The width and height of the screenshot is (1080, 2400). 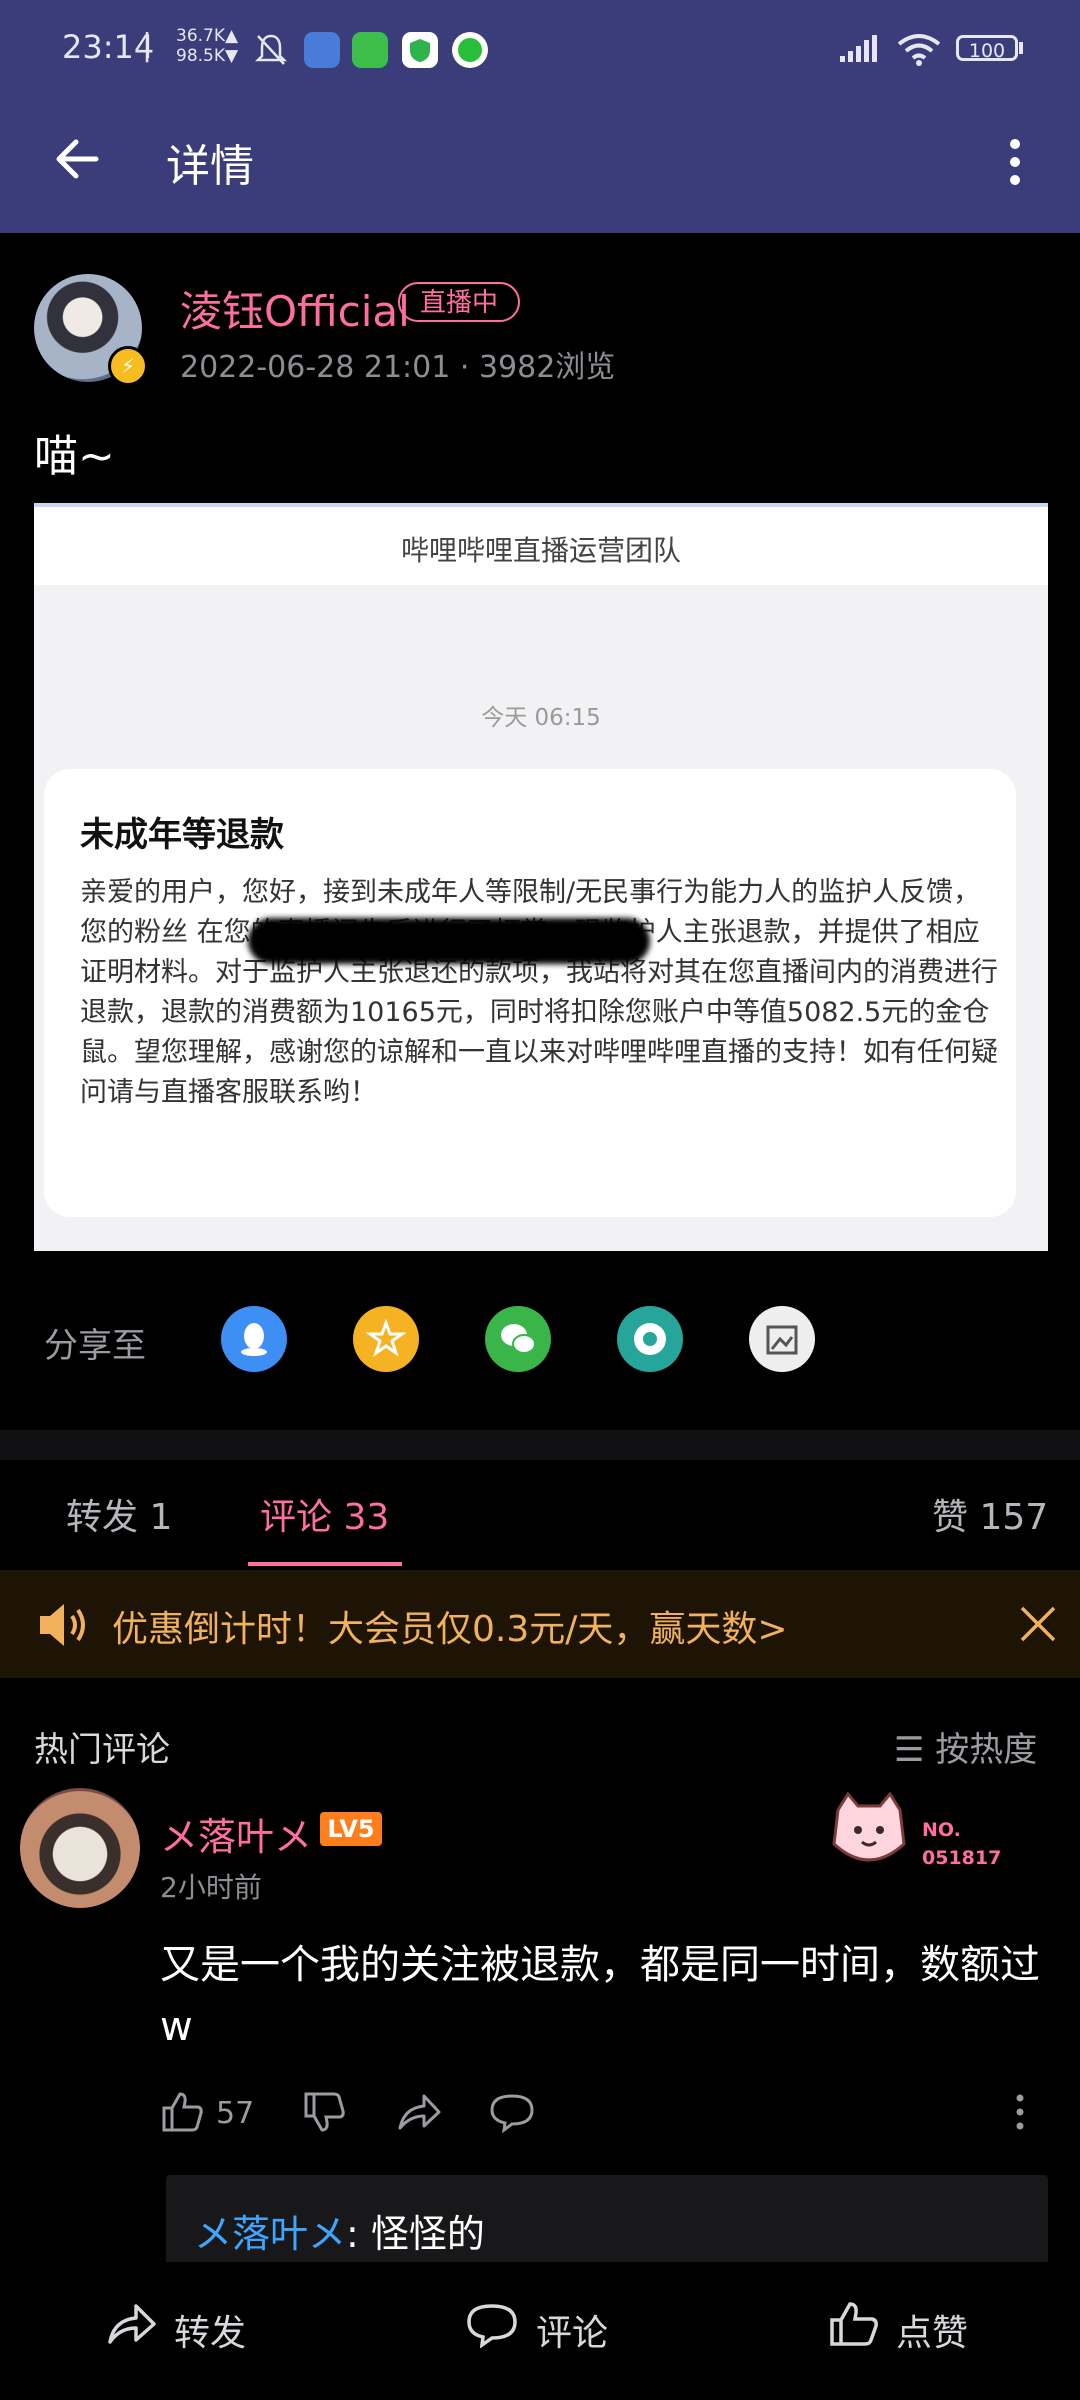 What do you see at coordinates (990, 1514) in the screenshot?
I see `tab-like: 赞 157` at bounding box center [990, 1514].